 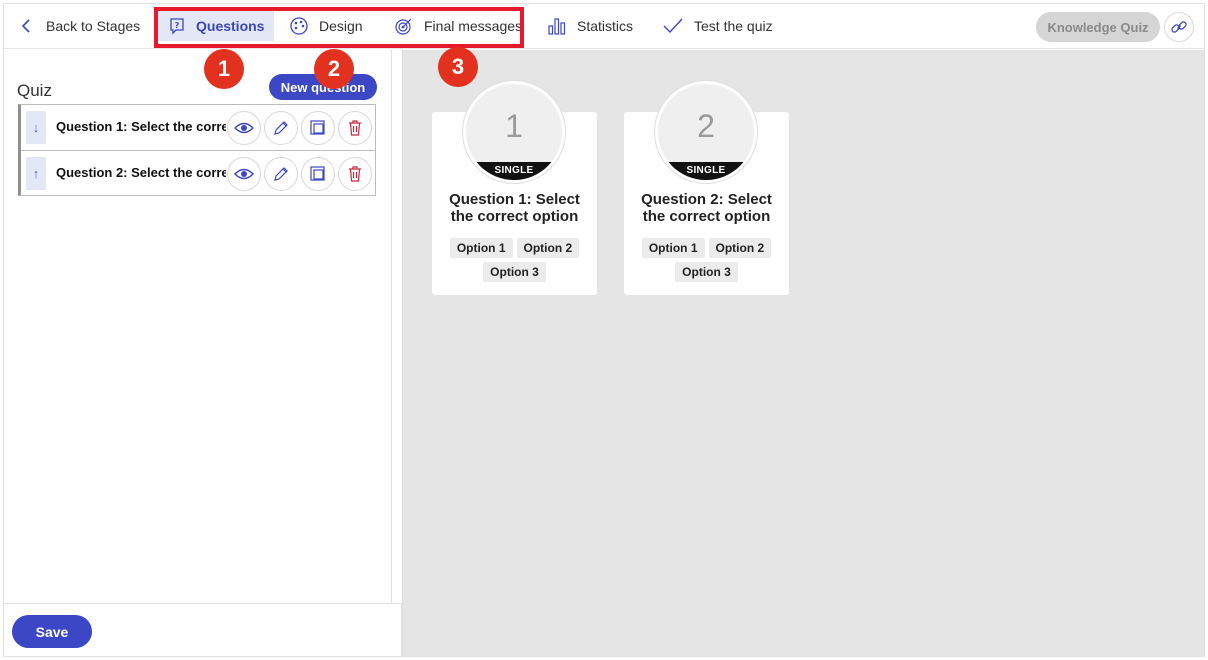 I want to click on save-bar: Save, so click(x=203, y=629).